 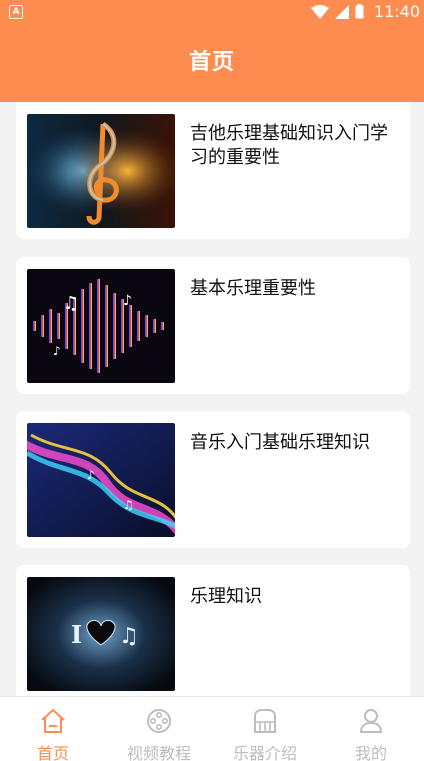 I want to click on article-thumbnail, so click(x=101, y=171).